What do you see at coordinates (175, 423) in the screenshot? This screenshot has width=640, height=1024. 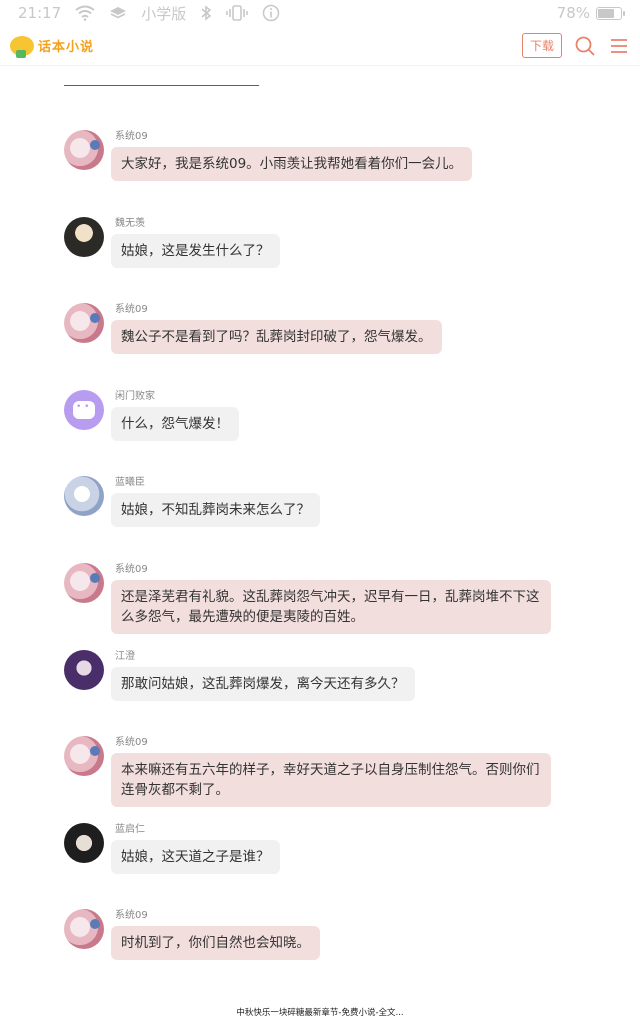 I see `message-bubble: 什么，怨气爆发！` at bounding box center [175, 423].